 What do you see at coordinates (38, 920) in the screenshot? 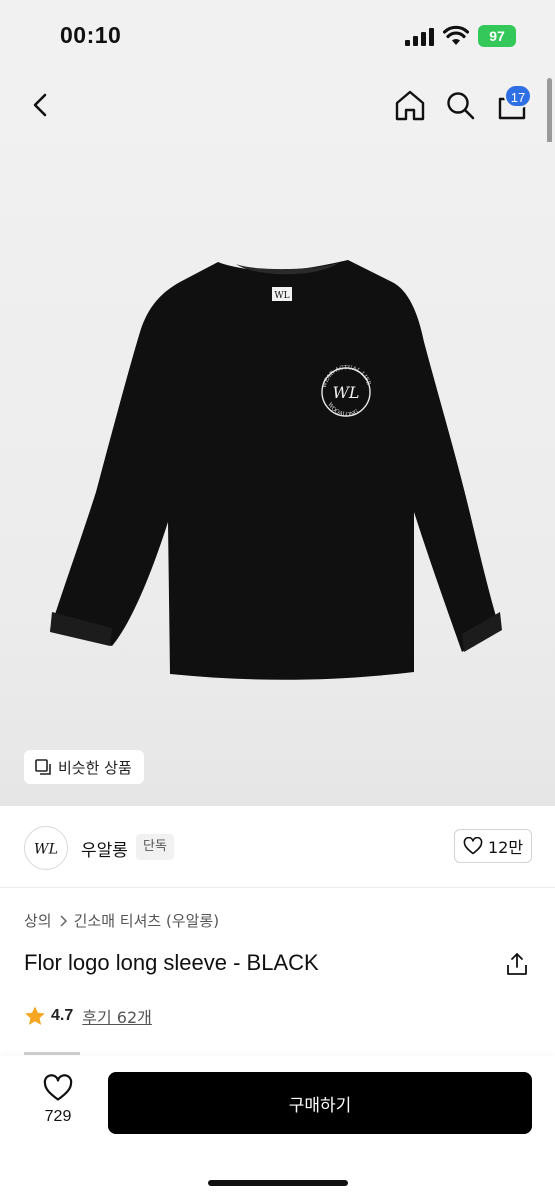
I see `breadcrumb-category: 상의` at bounding box center [38, 920].